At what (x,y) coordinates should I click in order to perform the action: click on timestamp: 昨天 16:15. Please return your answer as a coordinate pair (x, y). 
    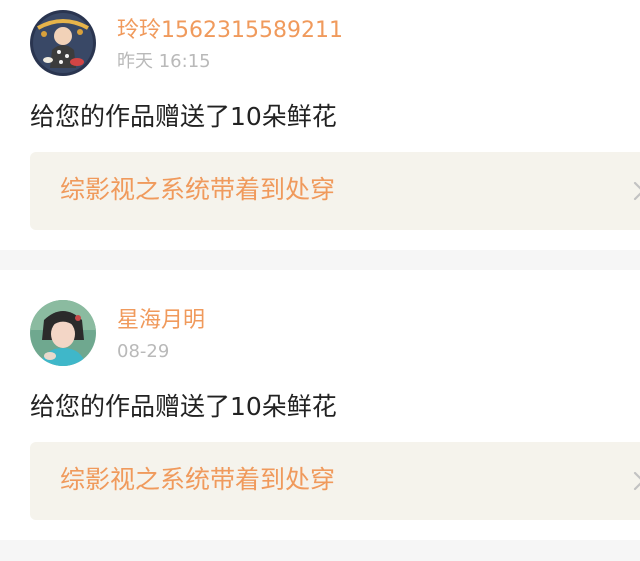
    Looking at the image, I should click on (164, 61).